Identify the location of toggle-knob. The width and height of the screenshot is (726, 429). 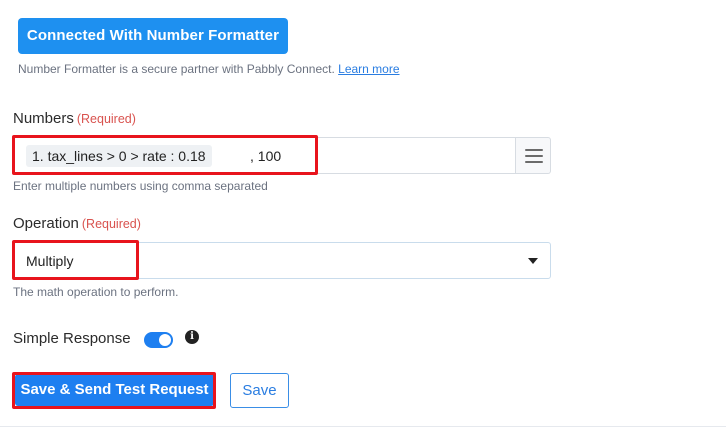
(165, 340).